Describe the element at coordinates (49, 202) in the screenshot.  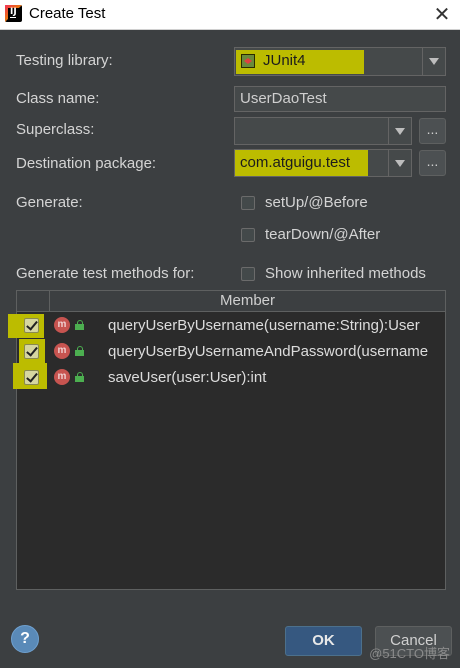
I see `generate-label: Generate:` at that location.